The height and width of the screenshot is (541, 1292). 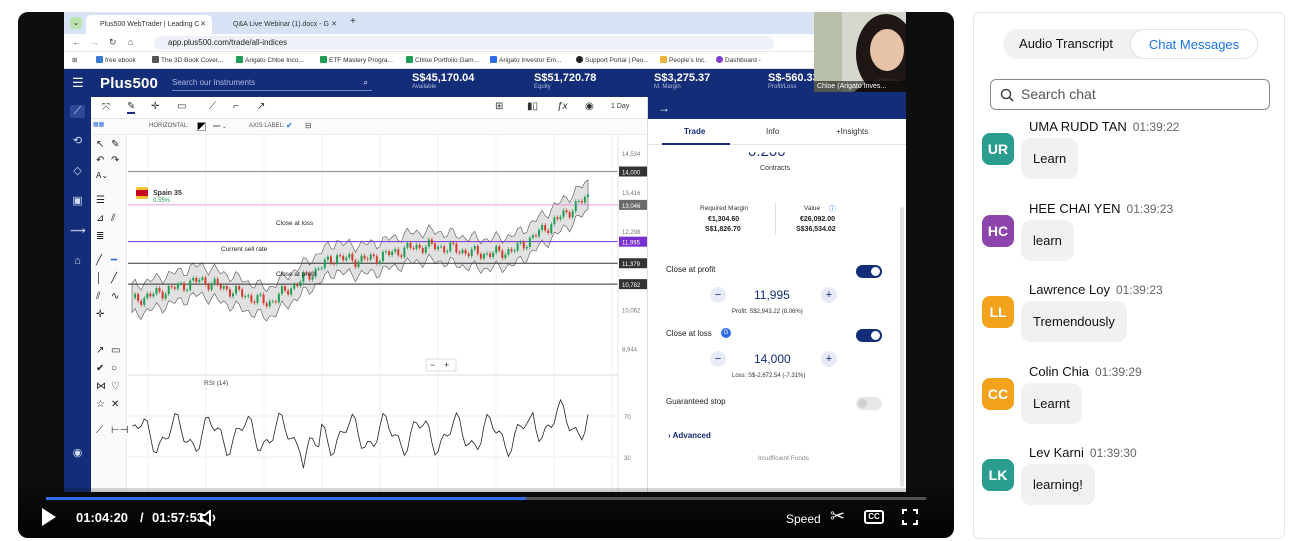 What do you see at coordinates (441, 365) in the screenshot?
I see `zoom-controls: − +` at bounding box center [441, 365].